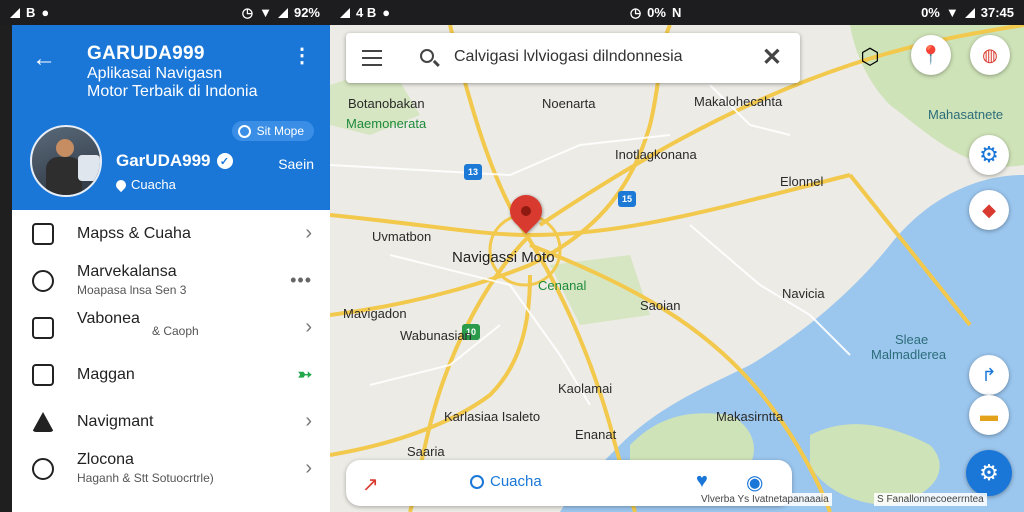  I want to click on chat-bubble-icon: ◉, so click(754, 482).